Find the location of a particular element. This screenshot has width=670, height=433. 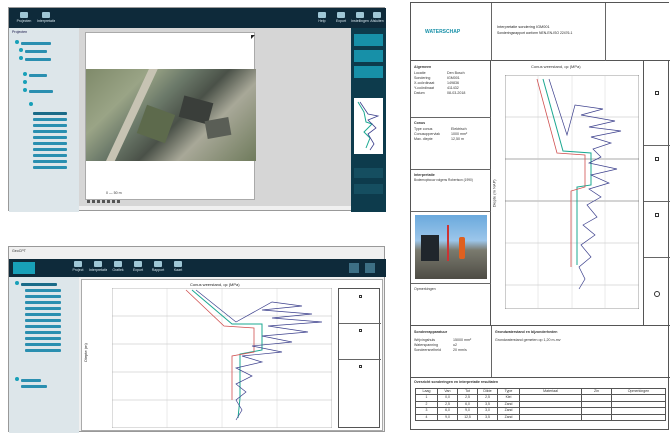

toolbar-button-report: Rapport is located at coordinates (158, 268).